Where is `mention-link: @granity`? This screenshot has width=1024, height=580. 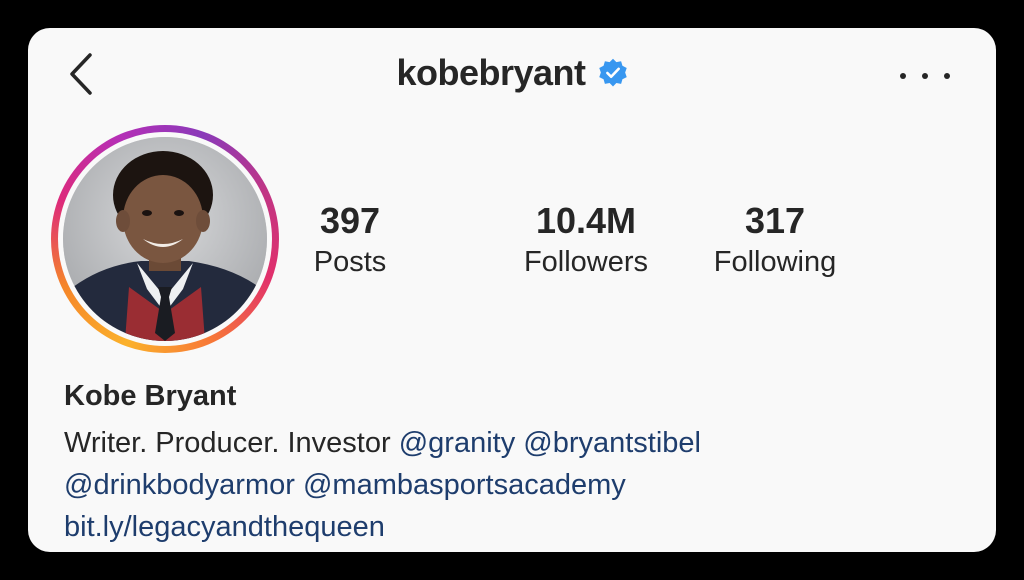
mention-link: @granity is located at coordinates (457, 443).